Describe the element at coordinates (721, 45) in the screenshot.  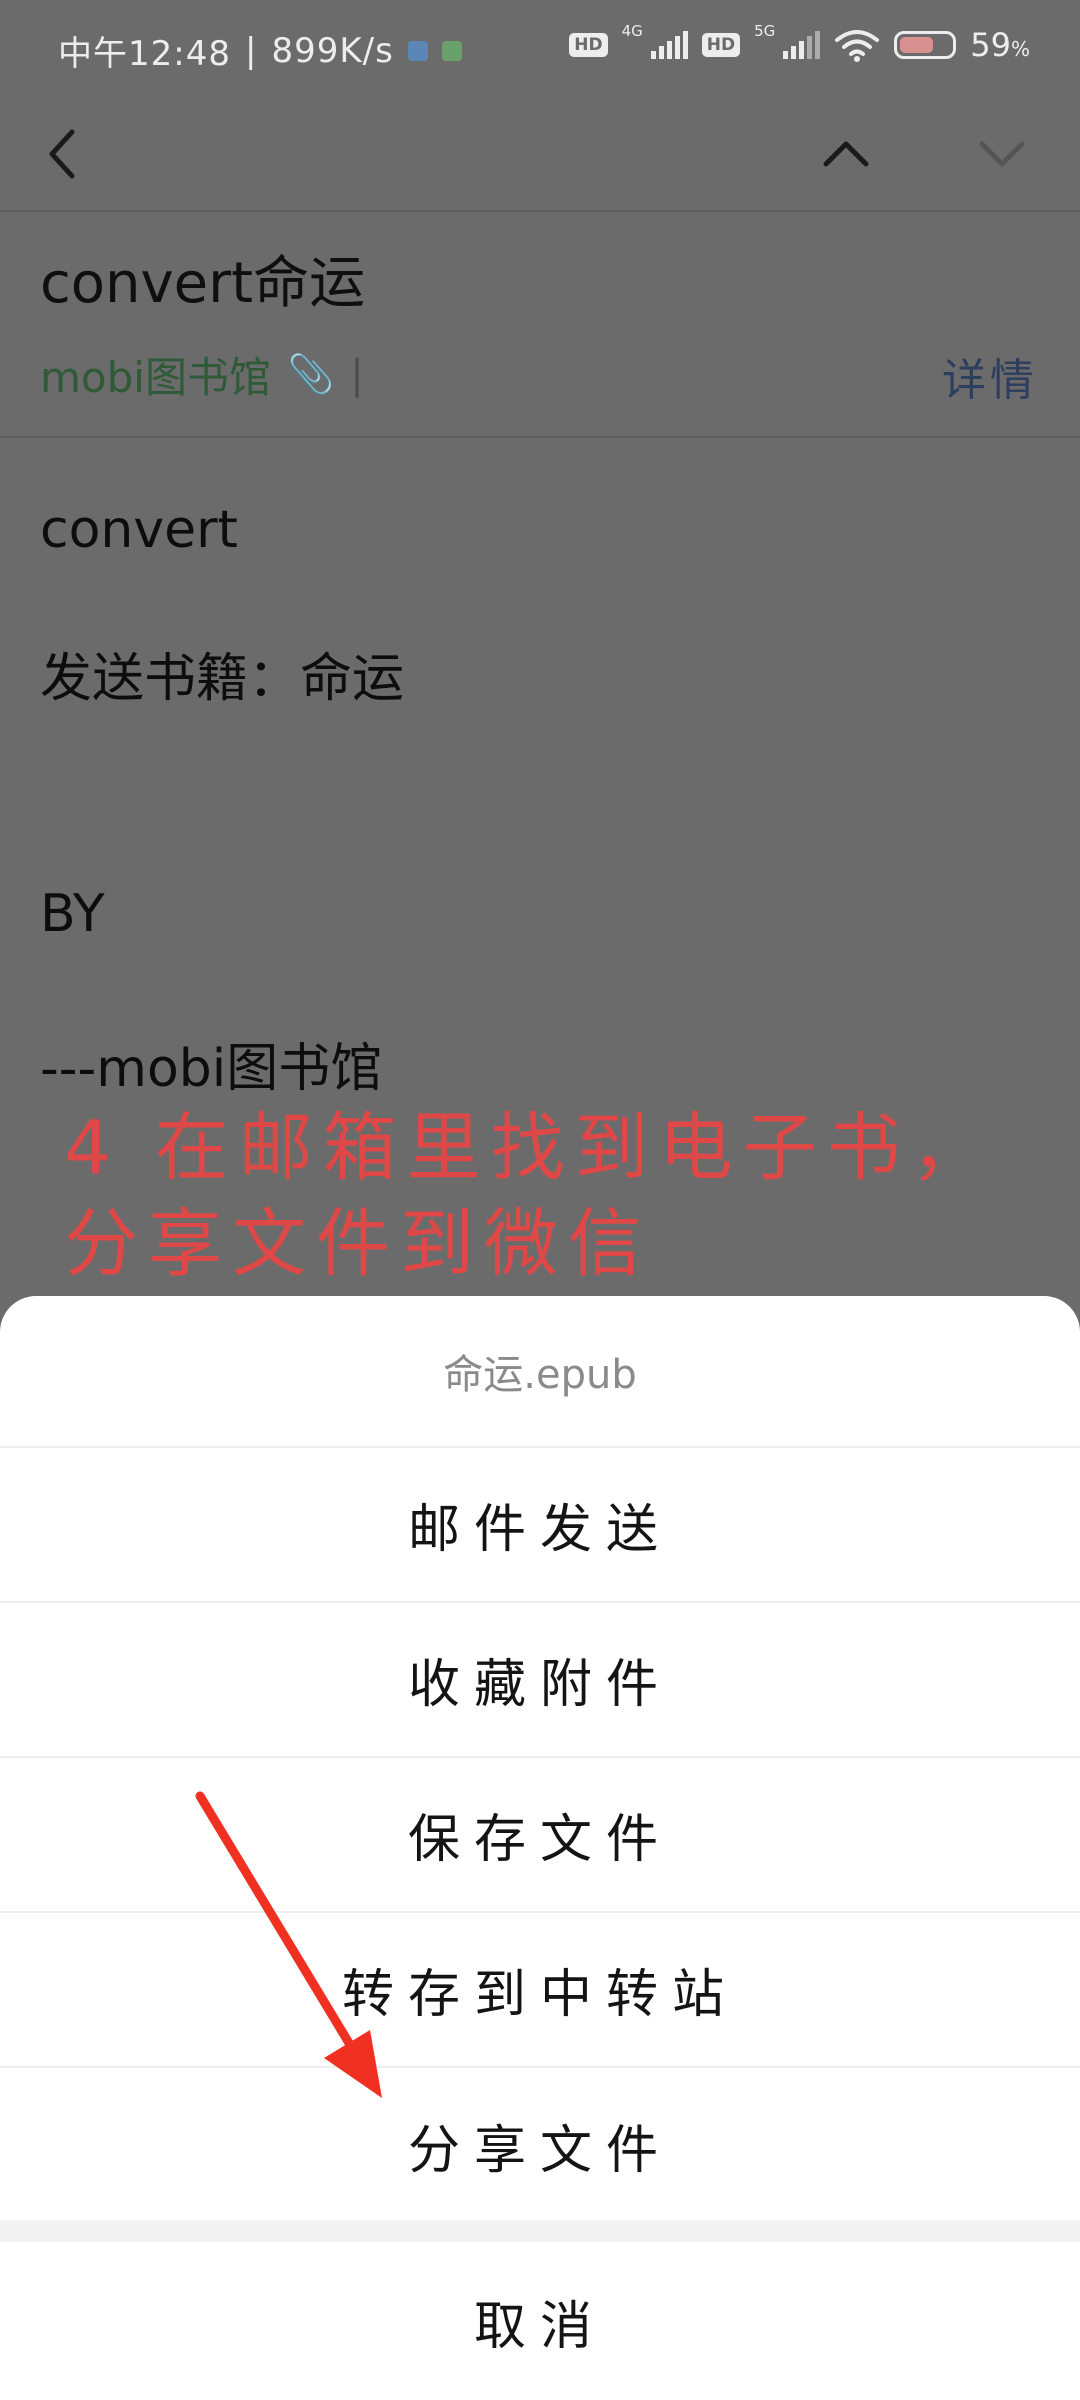
I see `hd-badge-2: HD` at that location.